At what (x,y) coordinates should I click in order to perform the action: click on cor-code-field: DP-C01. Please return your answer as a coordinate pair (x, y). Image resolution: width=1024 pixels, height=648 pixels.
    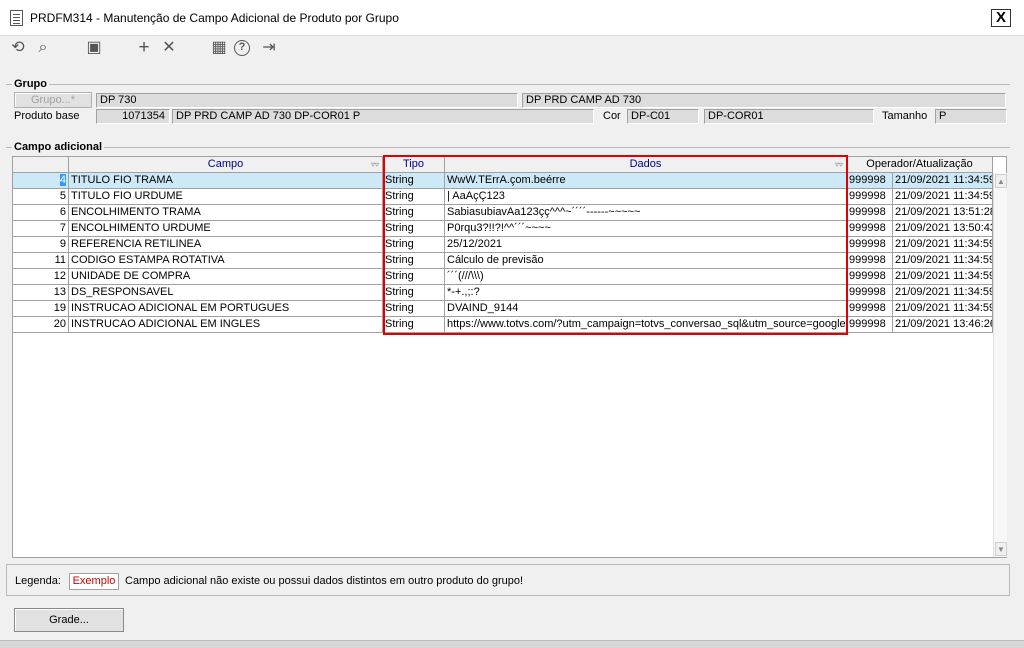
    Looking at the image, I should click on (663, 116).